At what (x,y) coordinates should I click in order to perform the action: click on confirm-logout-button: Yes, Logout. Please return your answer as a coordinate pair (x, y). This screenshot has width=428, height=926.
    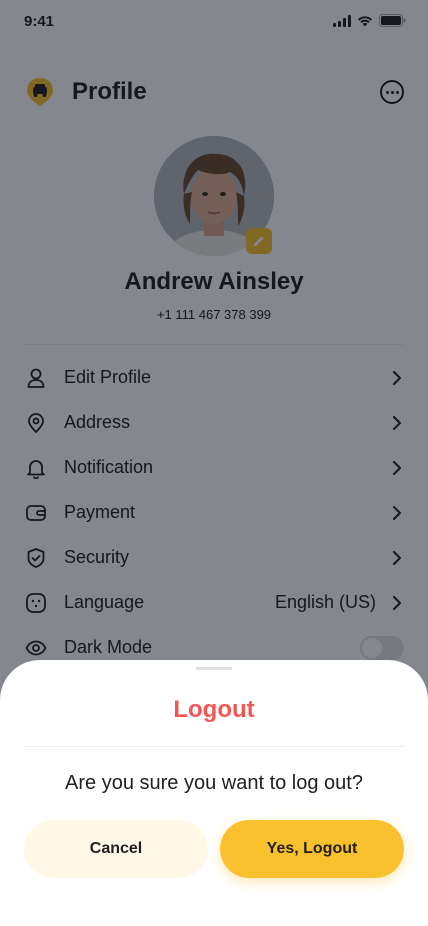
    Looking at the image, I should click on (312, 849).